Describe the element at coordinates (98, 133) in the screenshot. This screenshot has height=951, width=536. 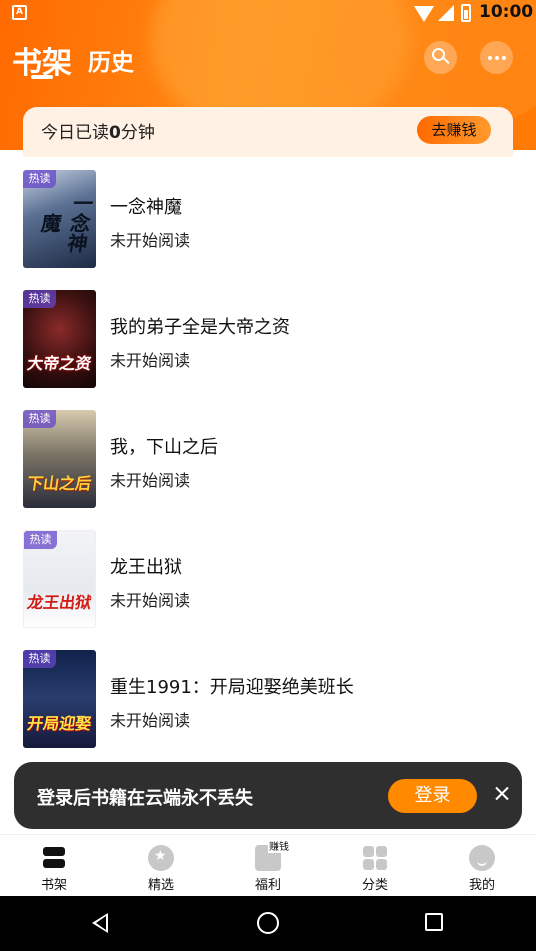
I see `reading-time-text: 今日已读0分钟` at that location.